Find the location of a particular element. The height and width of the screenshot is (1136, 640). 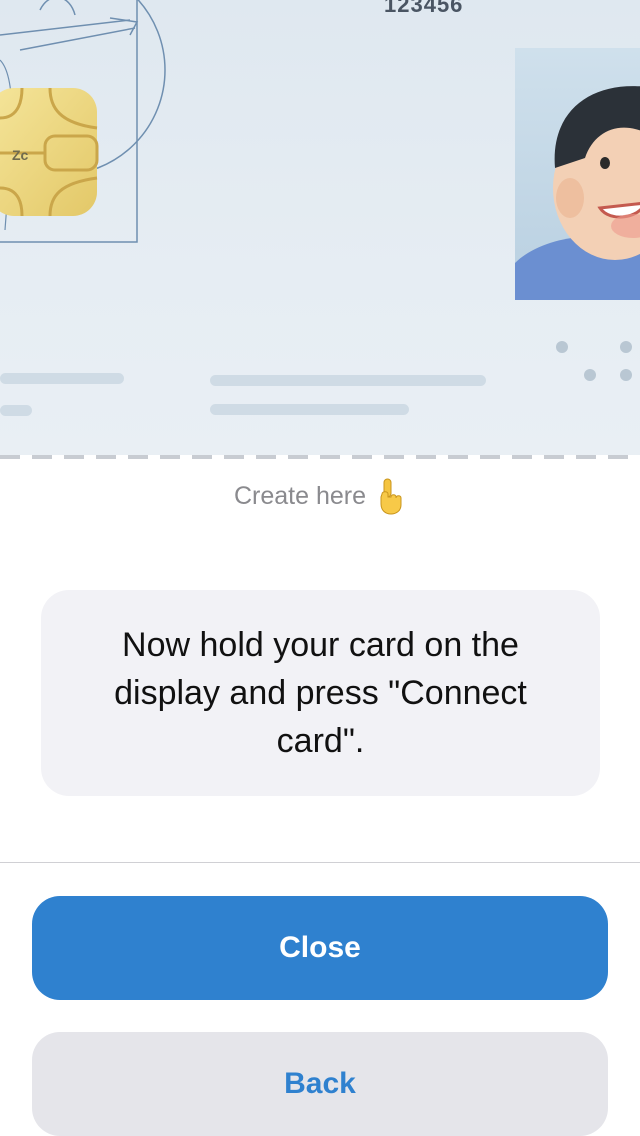

back-button: Back is located at coordinates (320, 1084).